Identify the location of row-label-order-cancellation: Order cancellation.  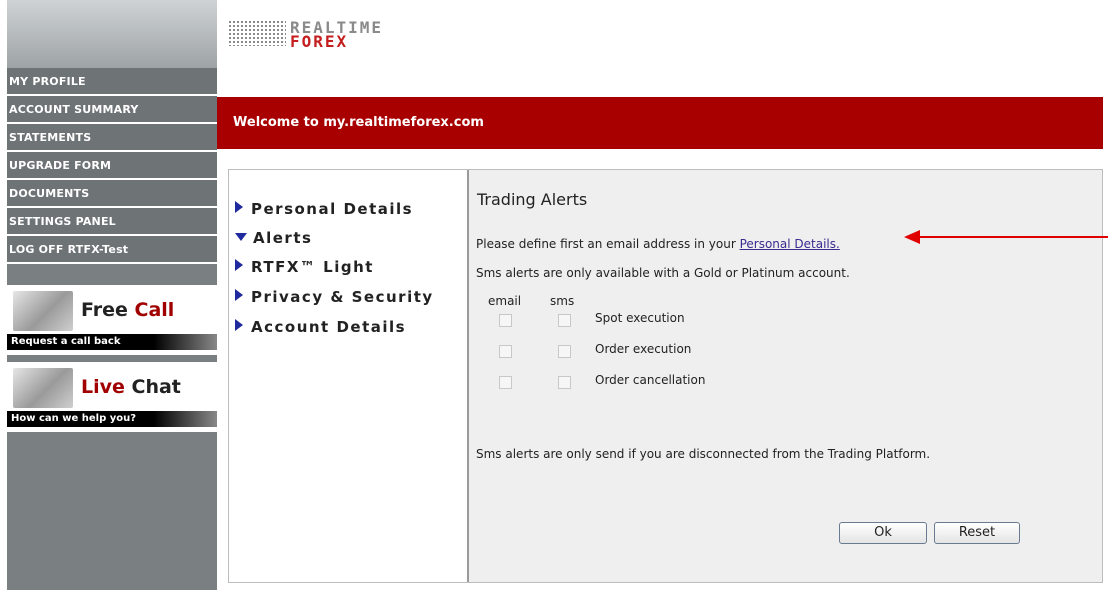
(650, 380).